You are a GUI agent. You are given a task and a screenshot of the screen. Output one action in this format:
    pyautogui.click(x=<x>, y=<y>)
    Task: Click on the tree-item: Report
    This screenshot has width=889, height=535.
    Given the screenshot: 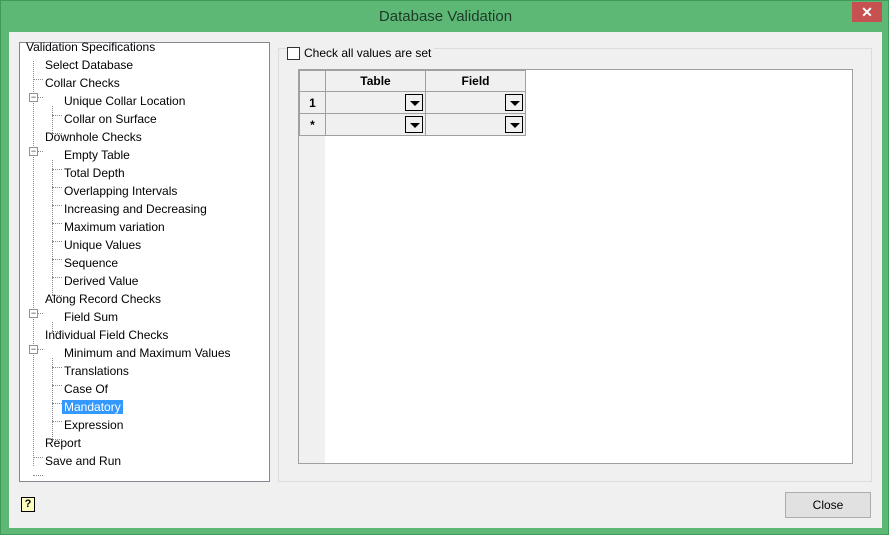 What is the action you would take?
    pyautogui.click(x=63, y=443)
    